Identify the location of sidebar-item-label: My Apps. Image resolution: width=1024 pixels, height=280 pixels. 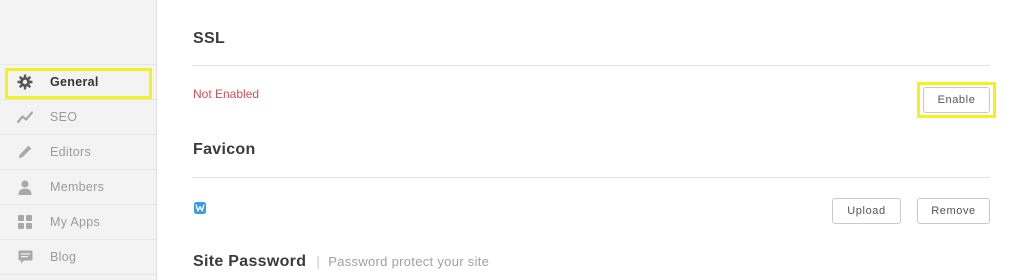
(75, 222).